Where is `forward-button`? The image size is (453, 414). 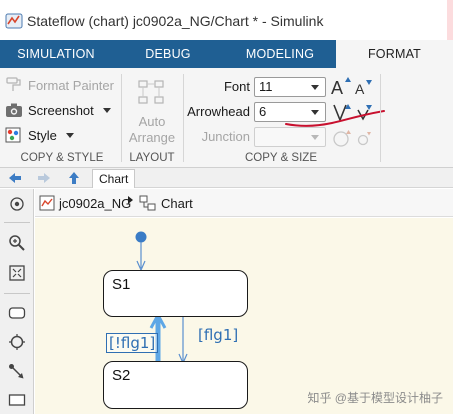 forward-button is located at coordinates (44, 178).